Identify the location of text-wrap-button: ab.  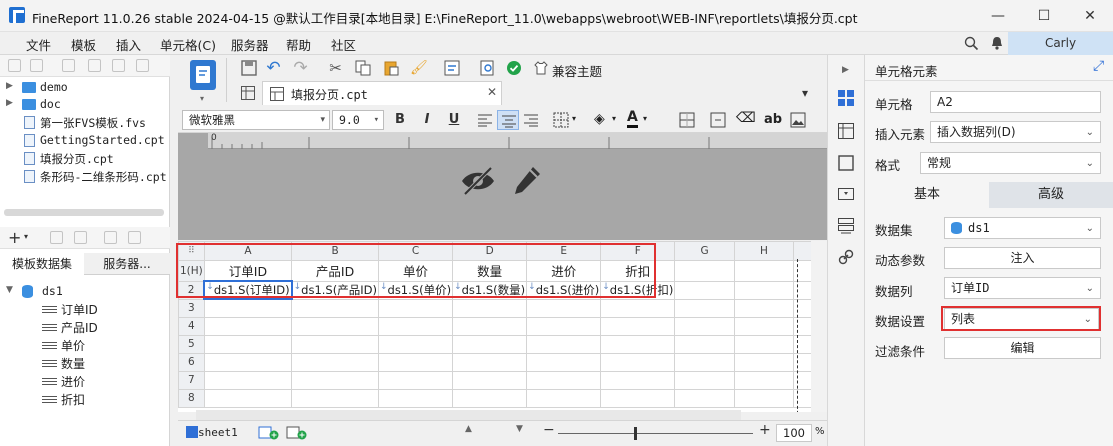
(773, 119).